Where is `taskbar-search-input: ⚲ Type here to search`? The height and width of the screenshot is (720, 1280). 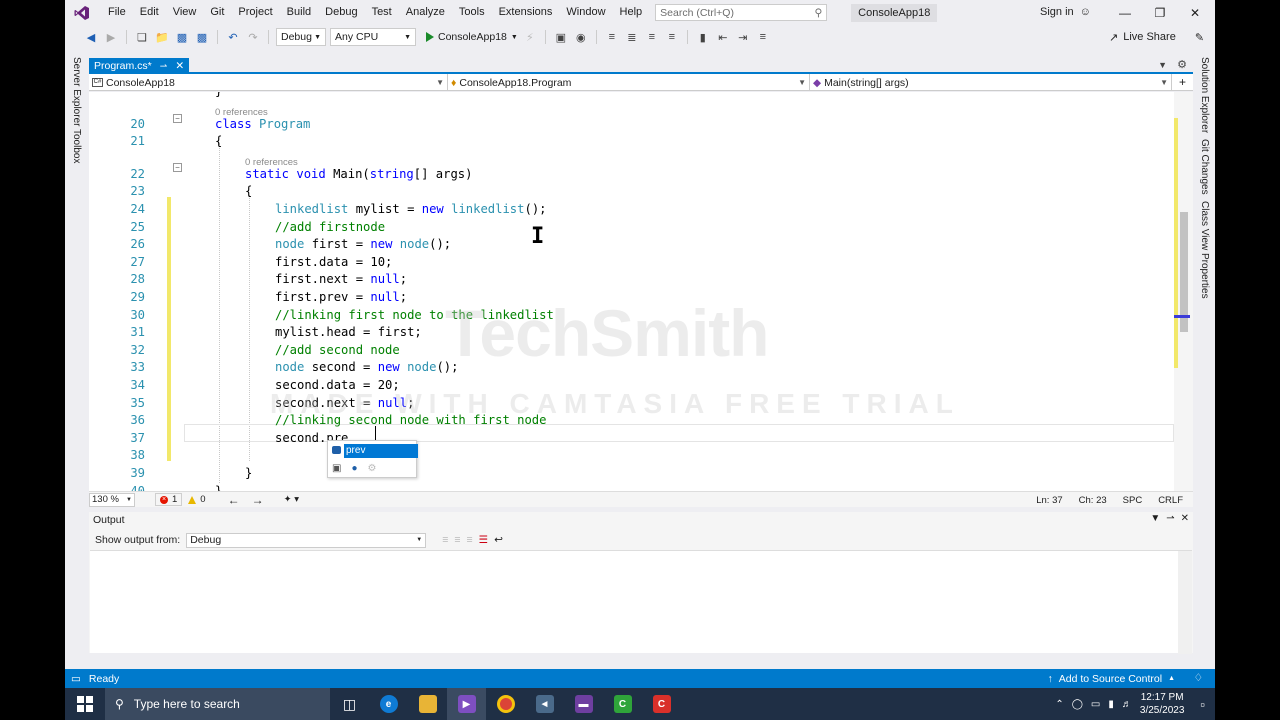 taskbar-search-input: ⚲ Type here to search is located at coordinates (217, 704).